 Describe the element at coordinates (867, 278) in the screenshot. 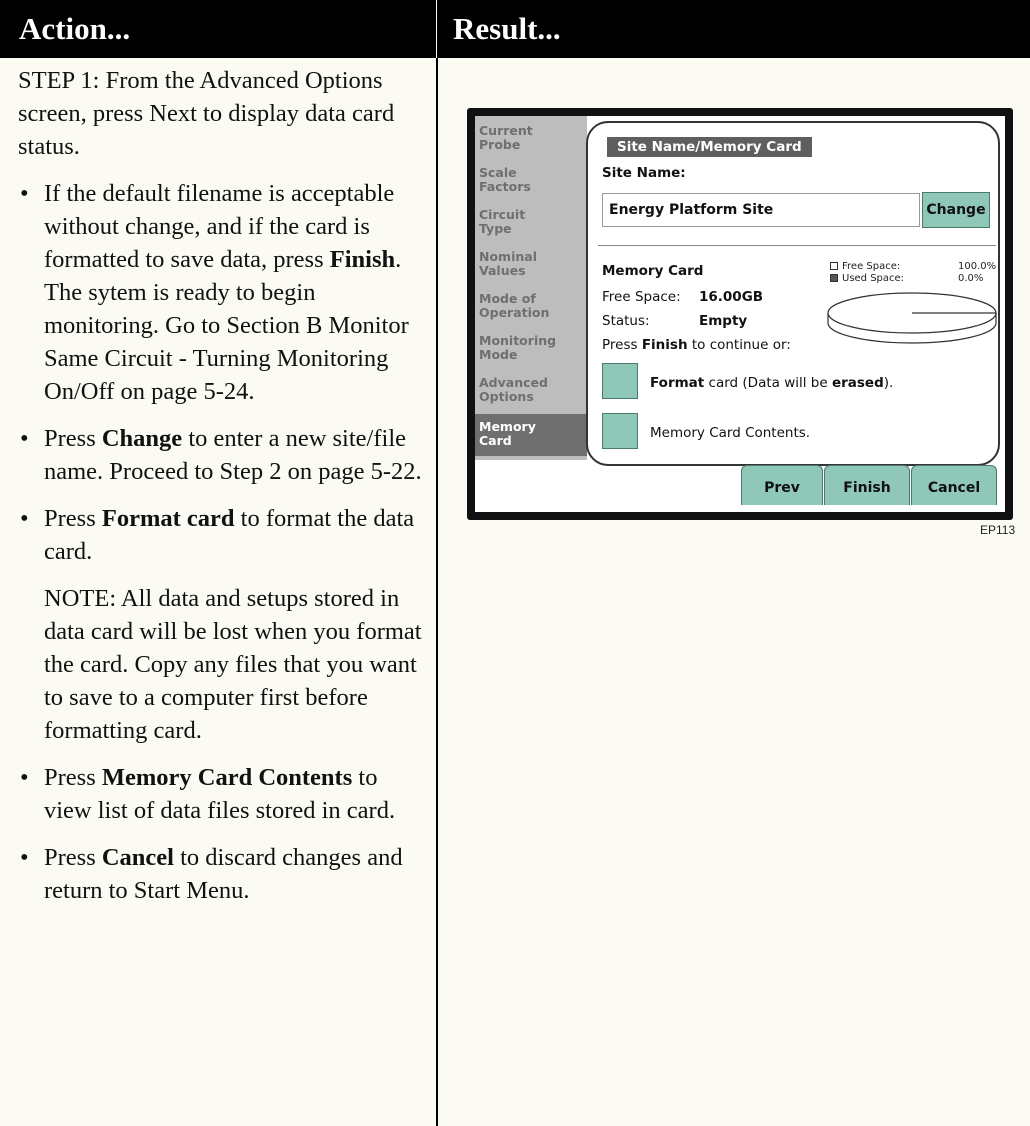

I see `used-space-legend: Used Space:` at that location.